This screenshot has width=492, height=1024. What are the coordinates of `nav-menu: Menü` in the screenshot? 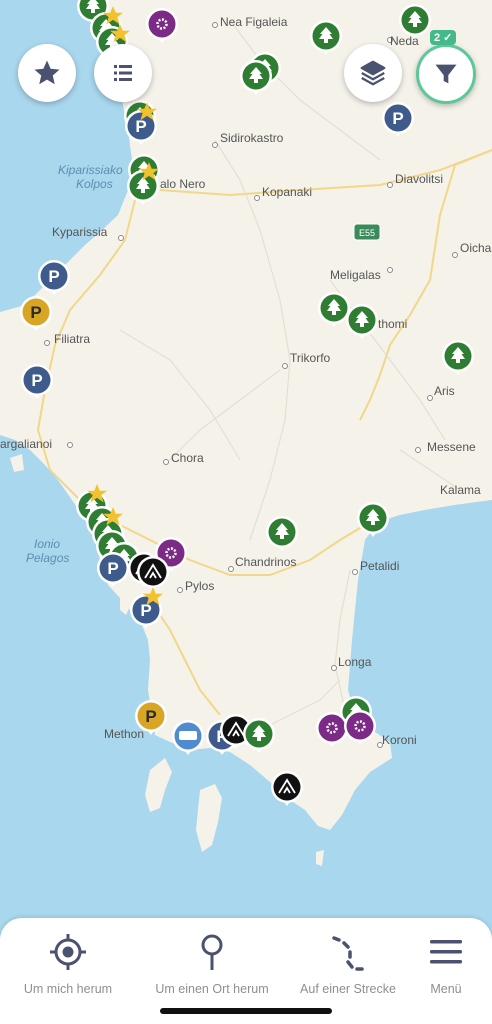 It's located at (434, 964).